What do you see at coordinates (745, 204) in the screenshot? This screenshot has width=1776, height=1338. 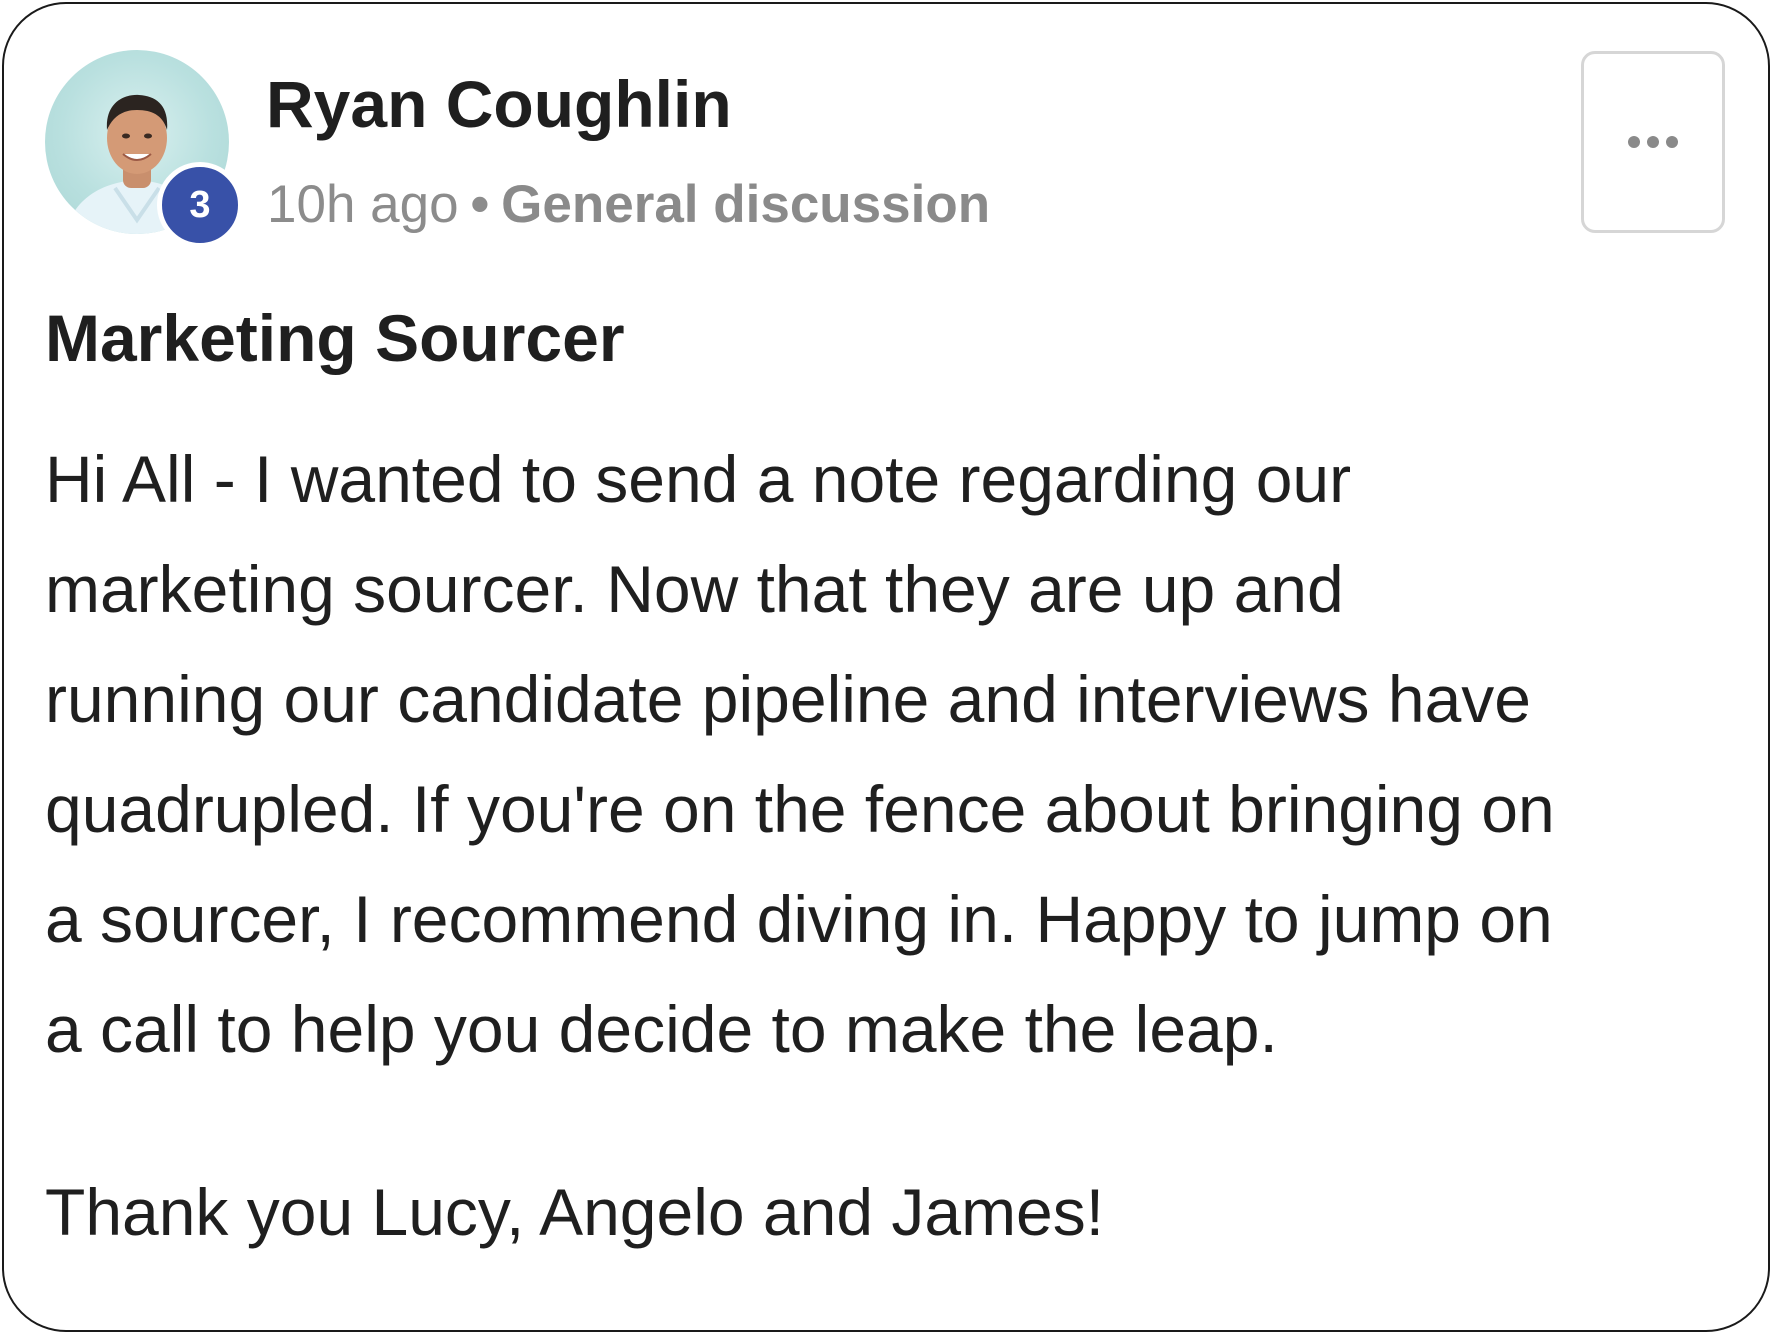 I see `category-link: General discussion` at bounding box center [745, 204].